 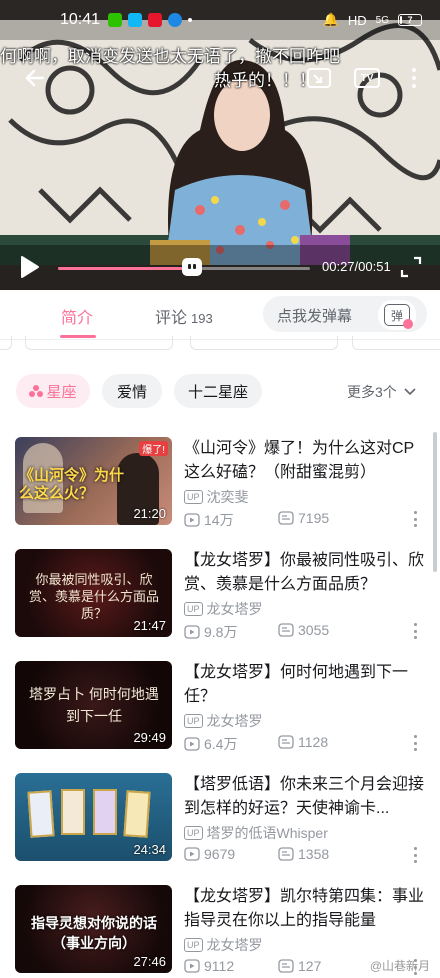 What do you see at coordinates (135, 20) in the screenshot?
I see `qq-icon` at bounding box center [135, 20].